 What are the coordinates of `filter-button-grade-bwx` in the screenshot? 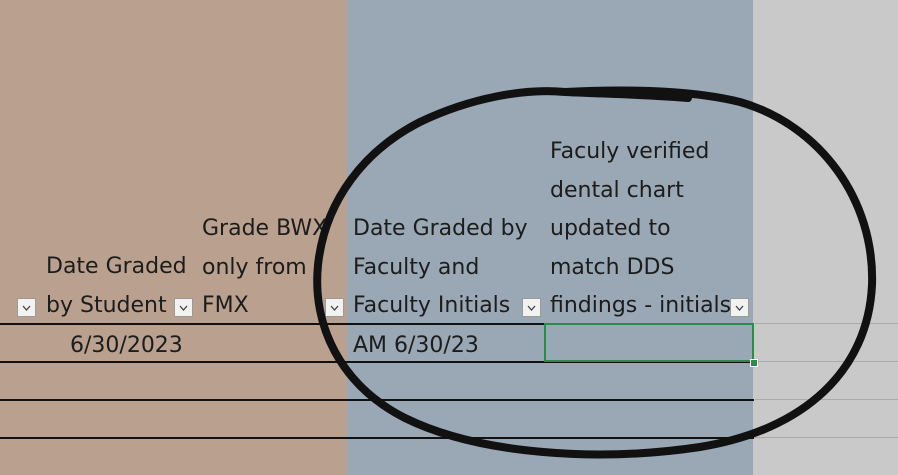 It's located at (334, 307).